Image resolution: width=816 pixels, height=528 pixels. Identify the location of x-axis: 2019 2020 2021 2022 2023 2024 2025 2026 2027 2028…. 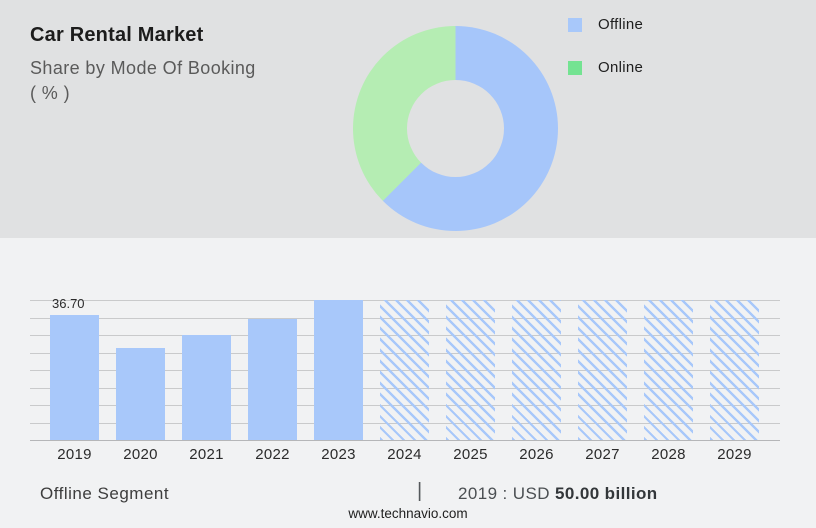
(405, 457).